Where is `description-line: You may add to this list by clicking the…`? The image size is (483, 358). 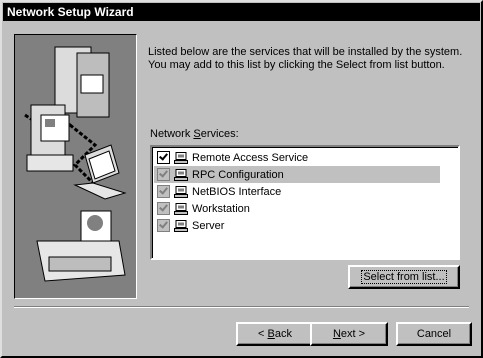 description-line: You may add to this list by clicking the… is located at coordinates (296, 65).